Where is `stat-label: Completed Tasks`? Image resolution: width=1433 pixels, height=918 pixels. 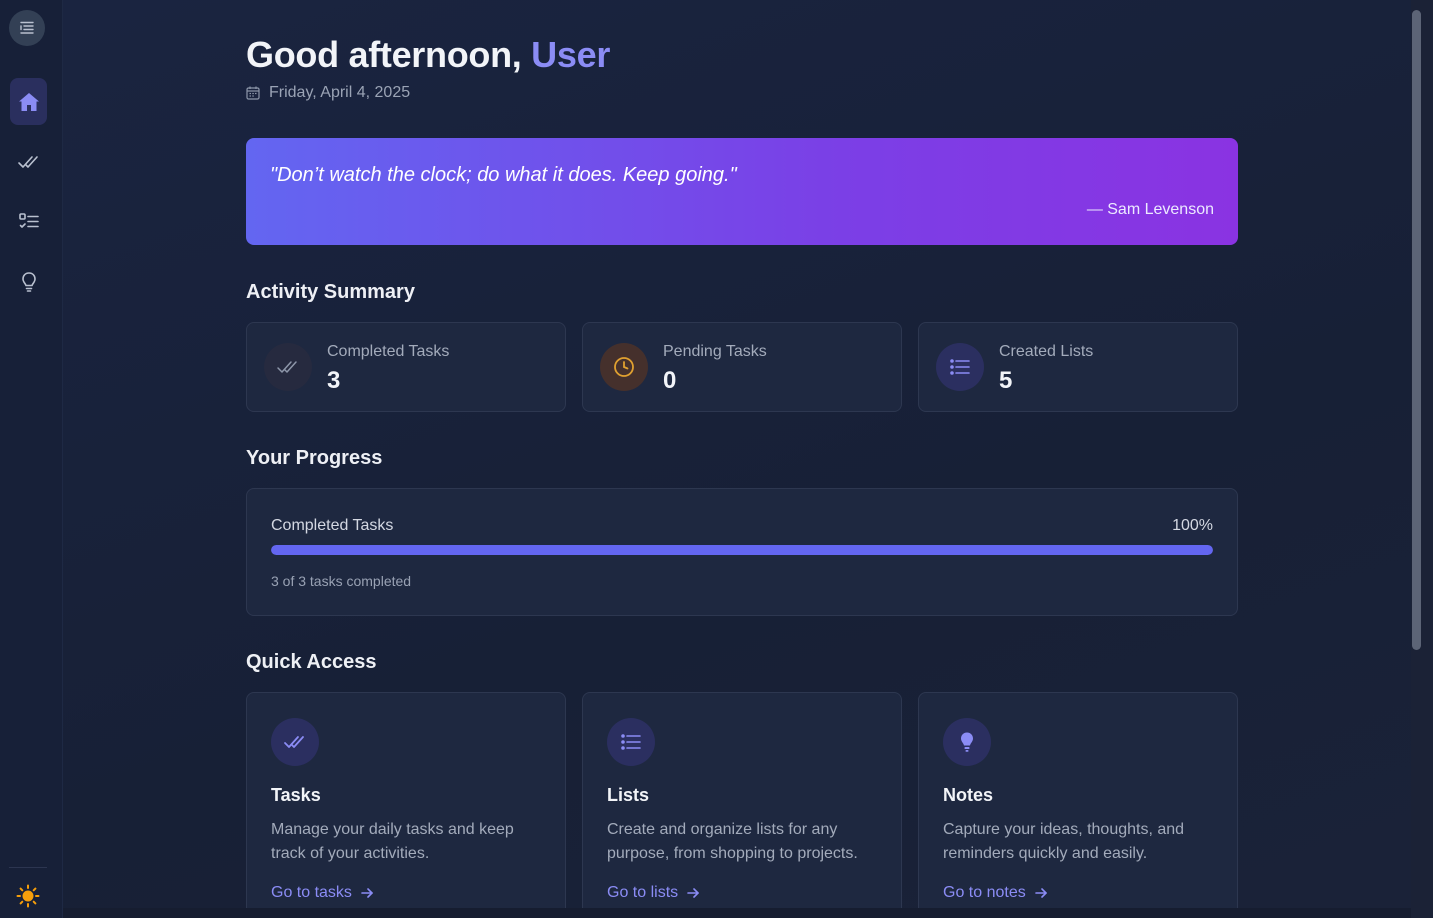 stat-label: Completed Tasks is located at coordinates (388, 351).